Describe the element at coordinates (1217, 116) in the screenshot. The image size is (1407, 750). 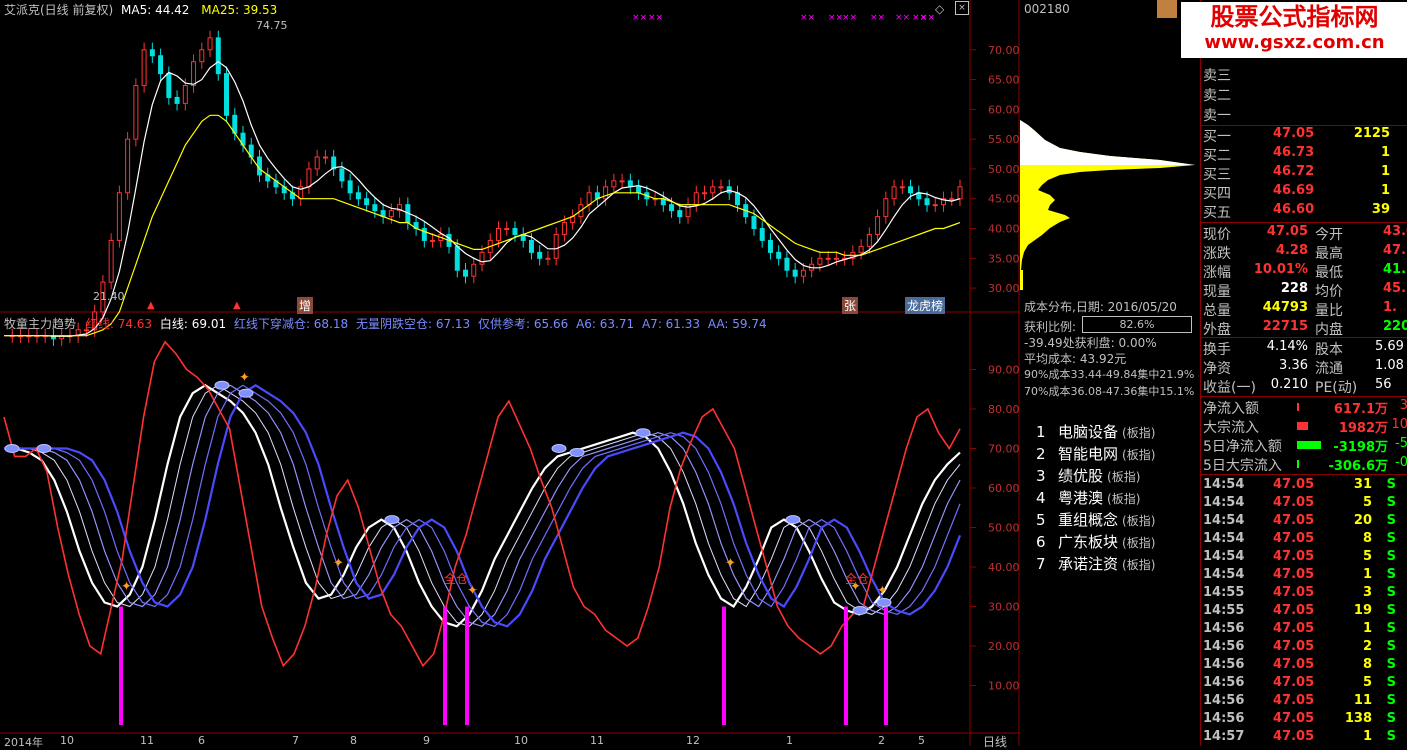
I see `sell-label: 卖一` at that location.